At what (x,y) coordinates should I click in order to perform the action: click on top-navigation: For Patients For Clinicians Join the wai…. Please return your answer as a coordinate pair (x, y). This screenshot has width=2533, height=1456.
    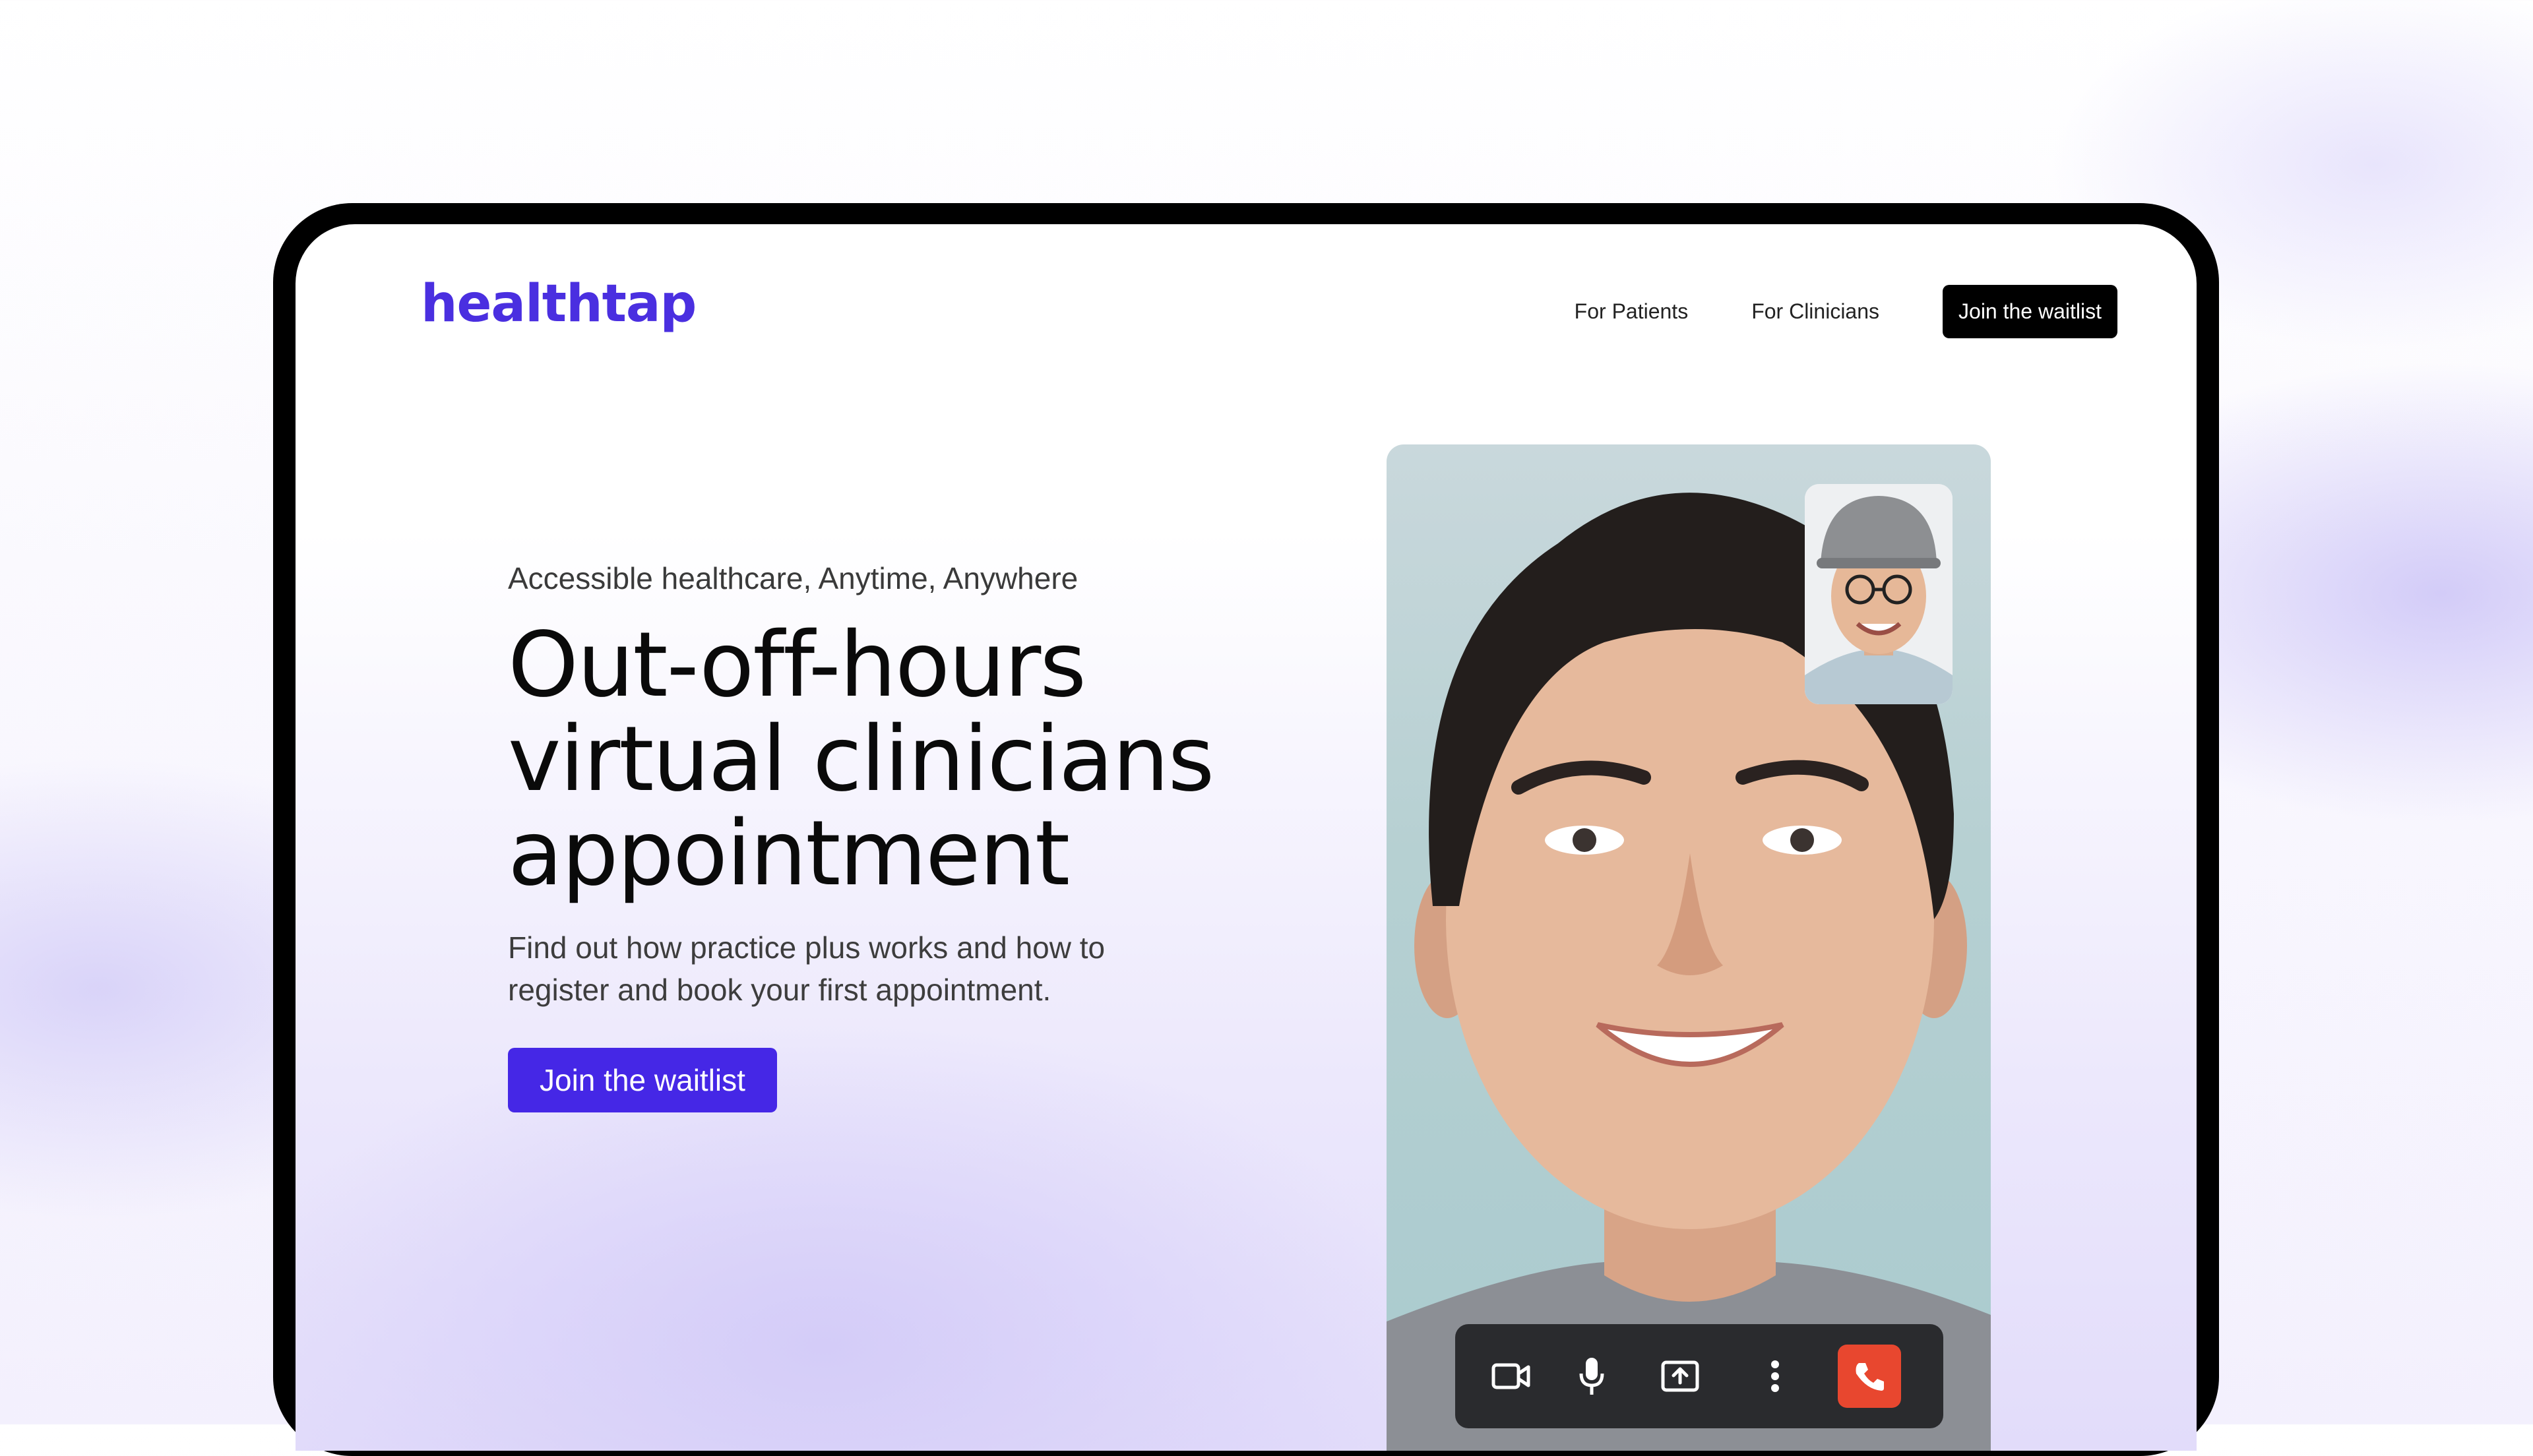
    Looking at the image, I should click on (1846, 311).